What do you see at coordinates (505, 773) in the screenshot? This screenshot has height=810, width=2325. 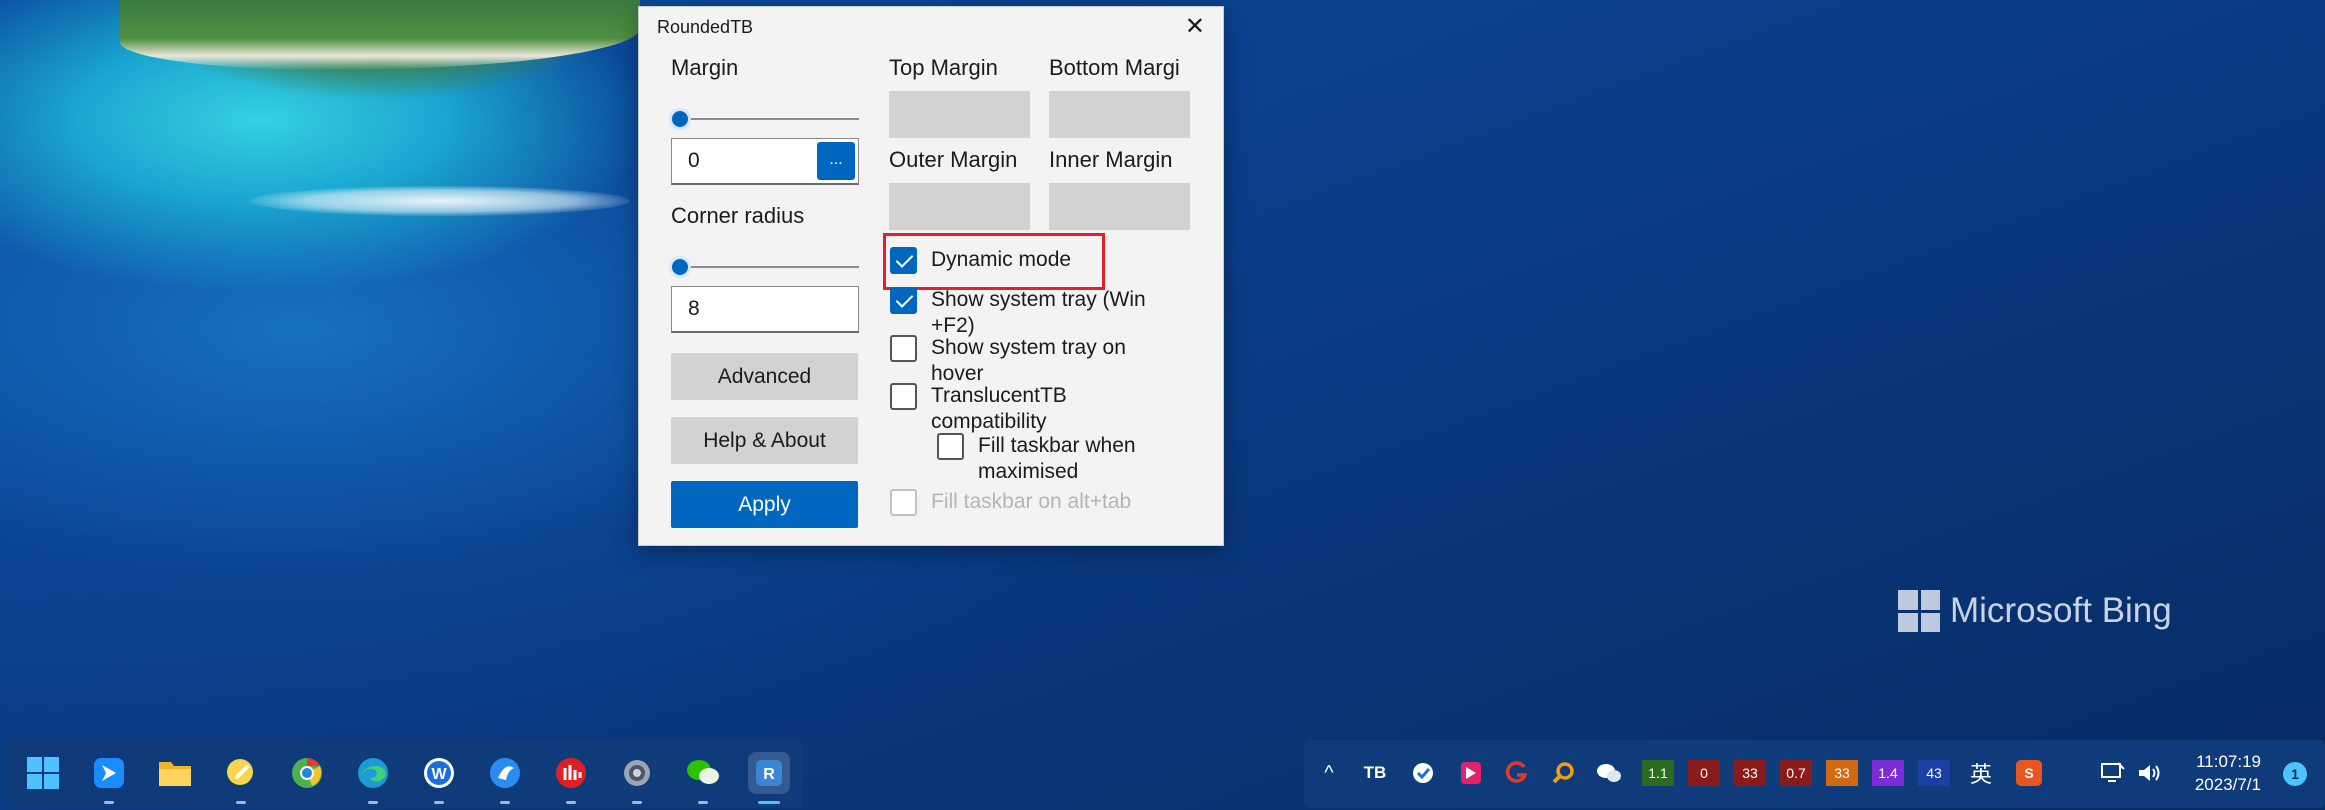 I see `app-icon` at bounding box center [505, 773].